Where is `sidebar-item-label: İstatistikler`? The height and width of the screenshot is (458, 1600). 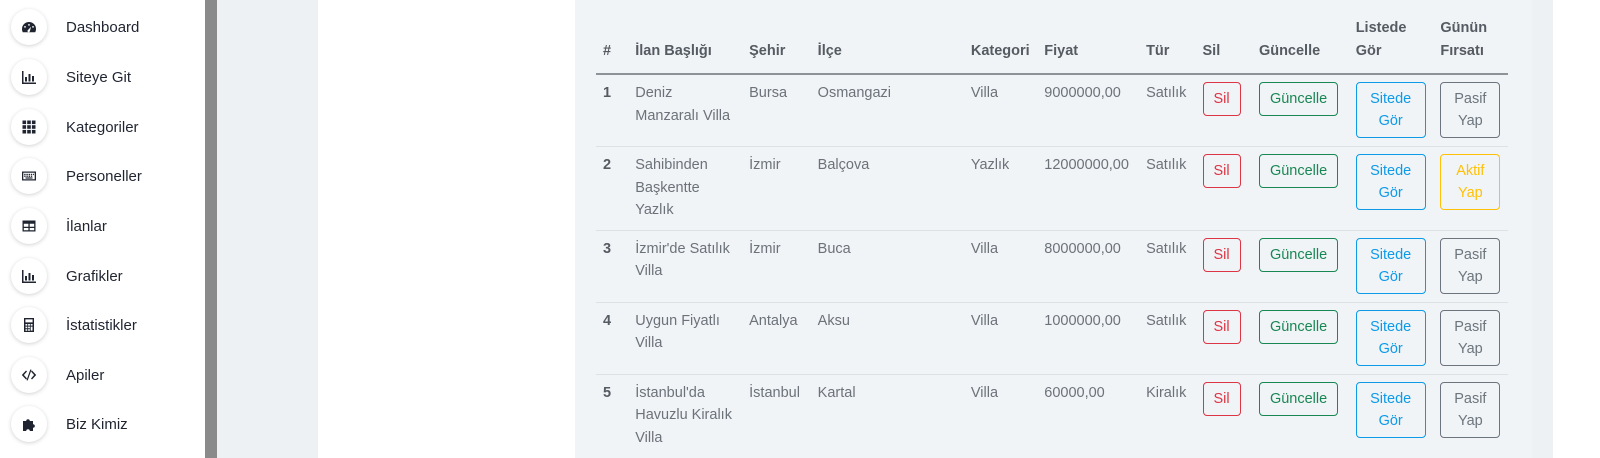 sidebar-item-label: İstatistikler is located at coordinates (101, 325).